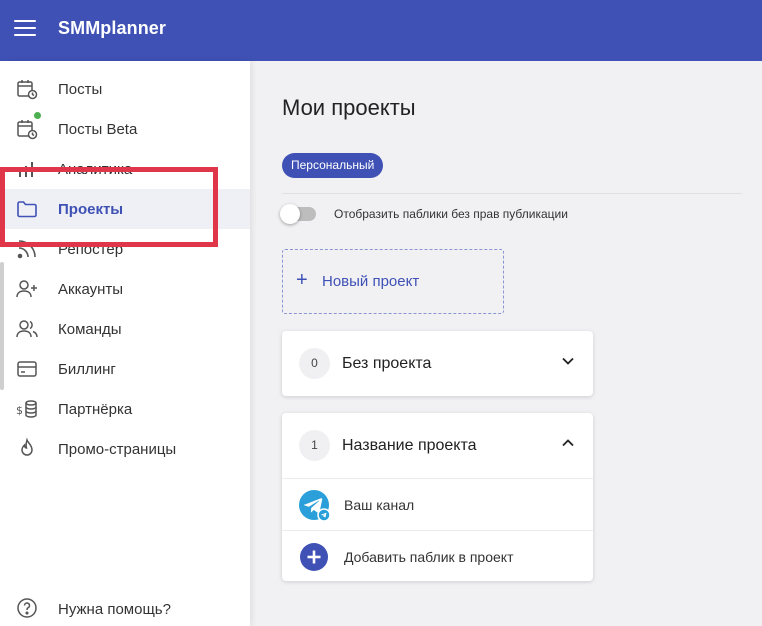 Image resolution: width=762 pixels, height=626 pixels. I want to click on sidebar-item-label: Посты, so click(80, 89).